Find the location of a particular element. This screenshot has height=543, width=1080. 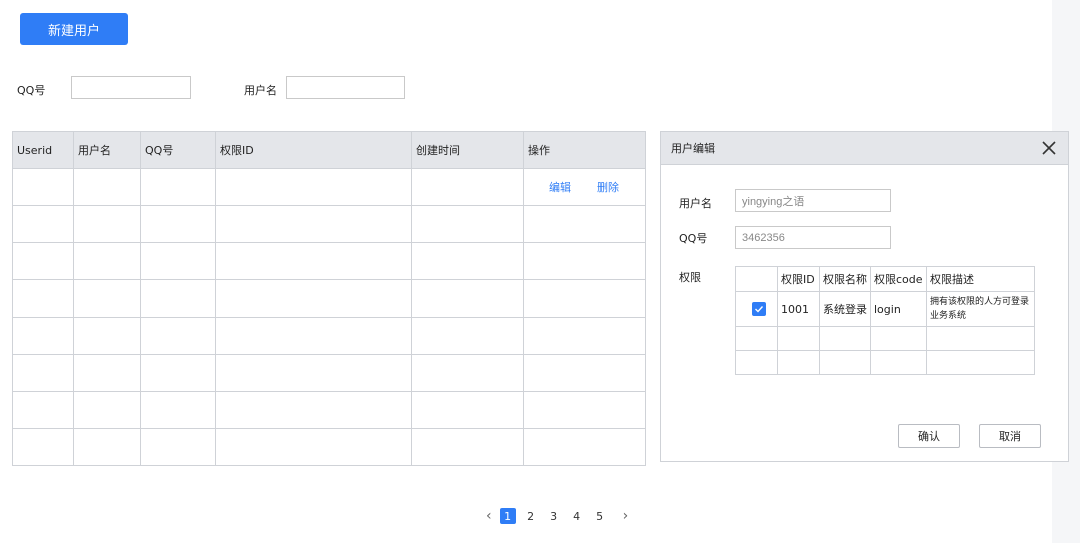

perm-col-select is located at coordinates (756, 279).